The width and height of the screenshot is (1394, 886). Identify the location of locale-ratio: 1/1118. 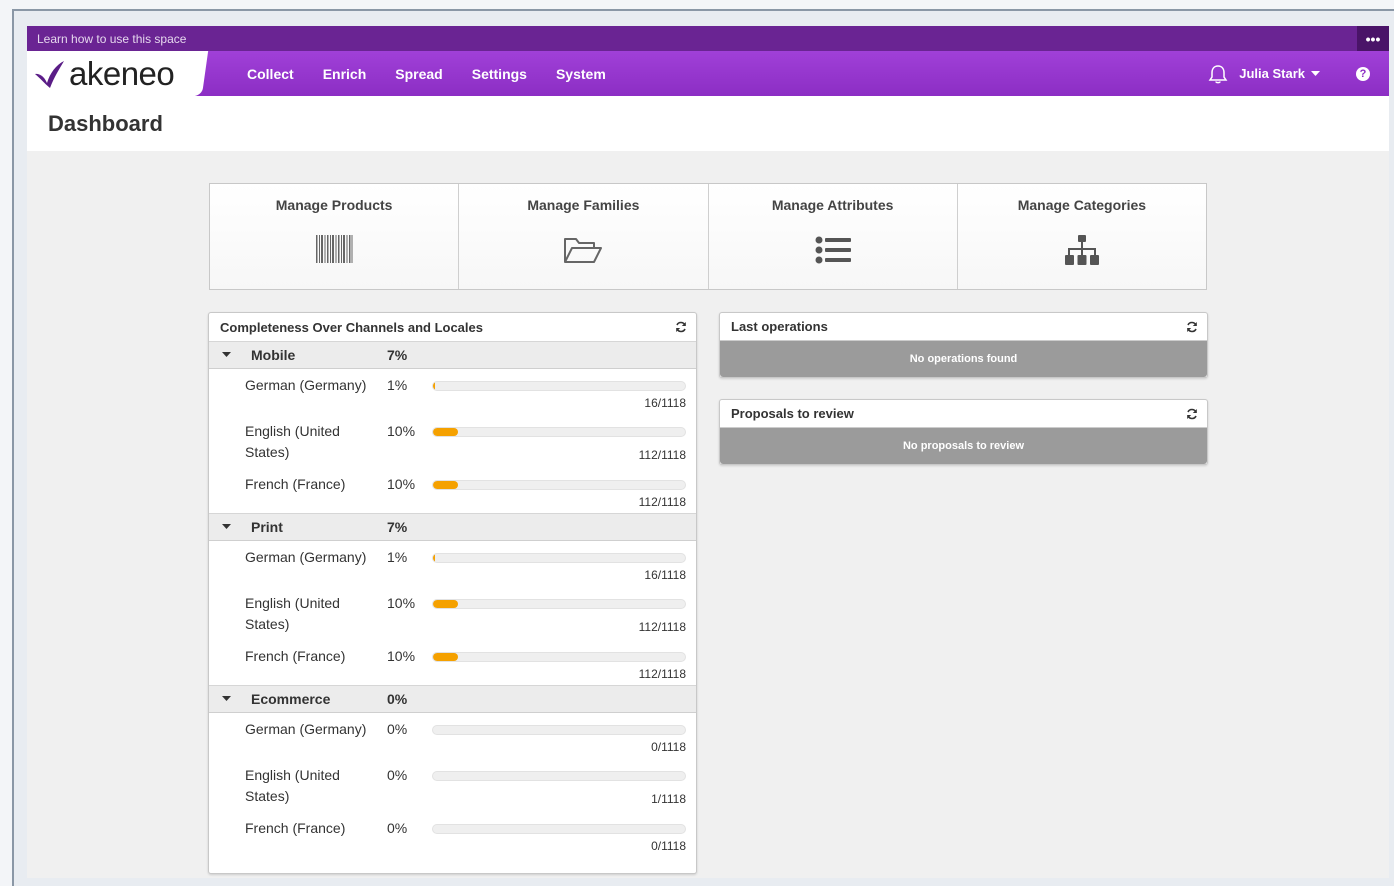
(668, 799).